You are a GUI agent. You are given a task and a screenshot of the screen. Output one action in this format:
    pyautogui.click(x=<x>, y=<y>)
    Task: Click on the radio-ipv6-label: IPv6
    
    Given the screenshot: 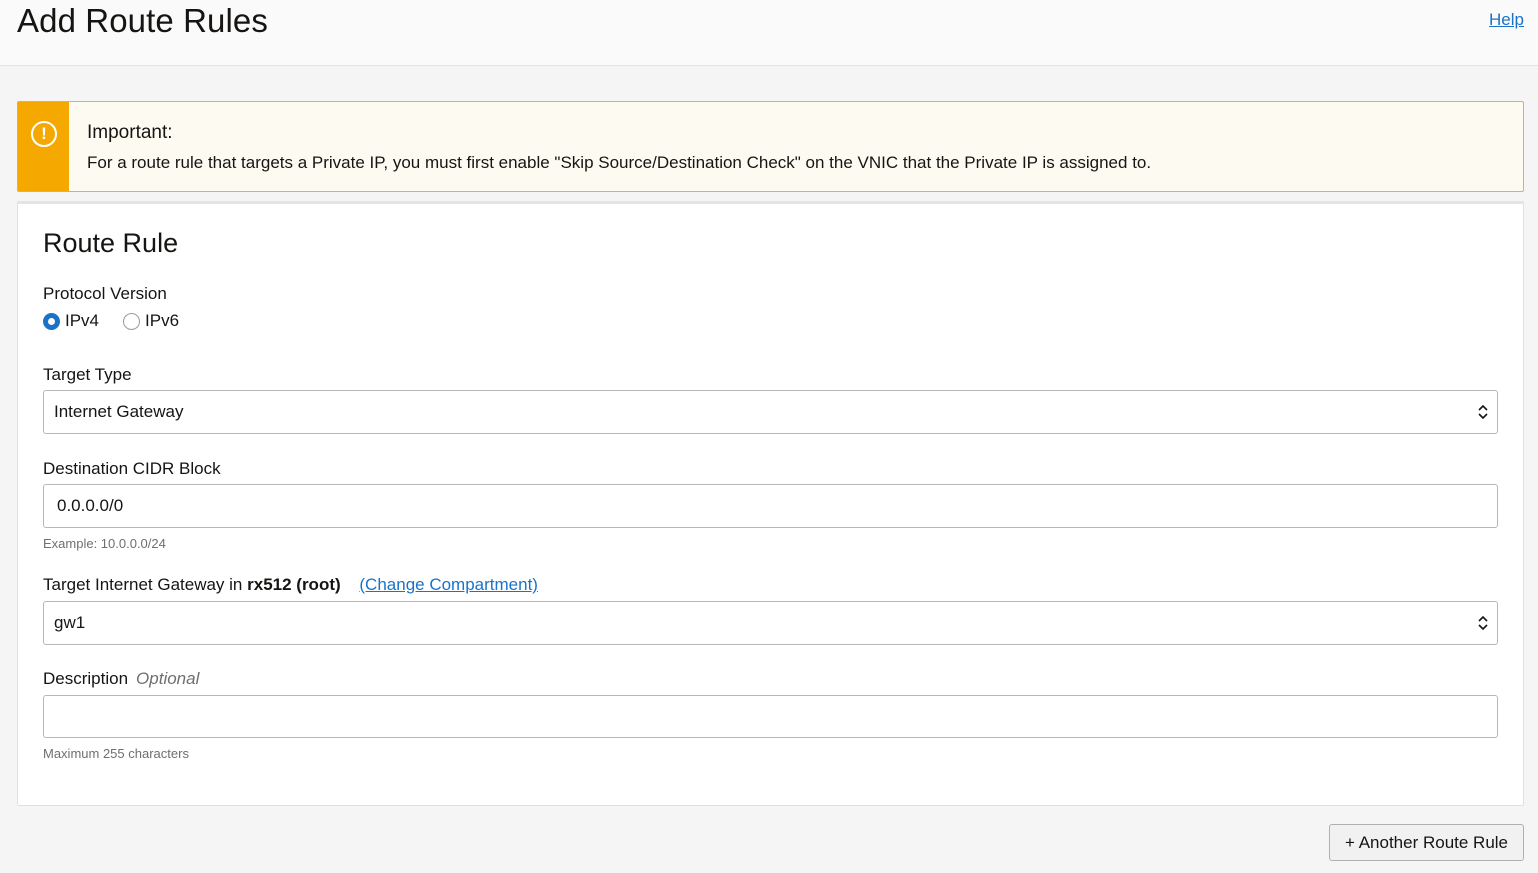 What is the action you would take?
    pyautogui.click(x=162, y=320)
    